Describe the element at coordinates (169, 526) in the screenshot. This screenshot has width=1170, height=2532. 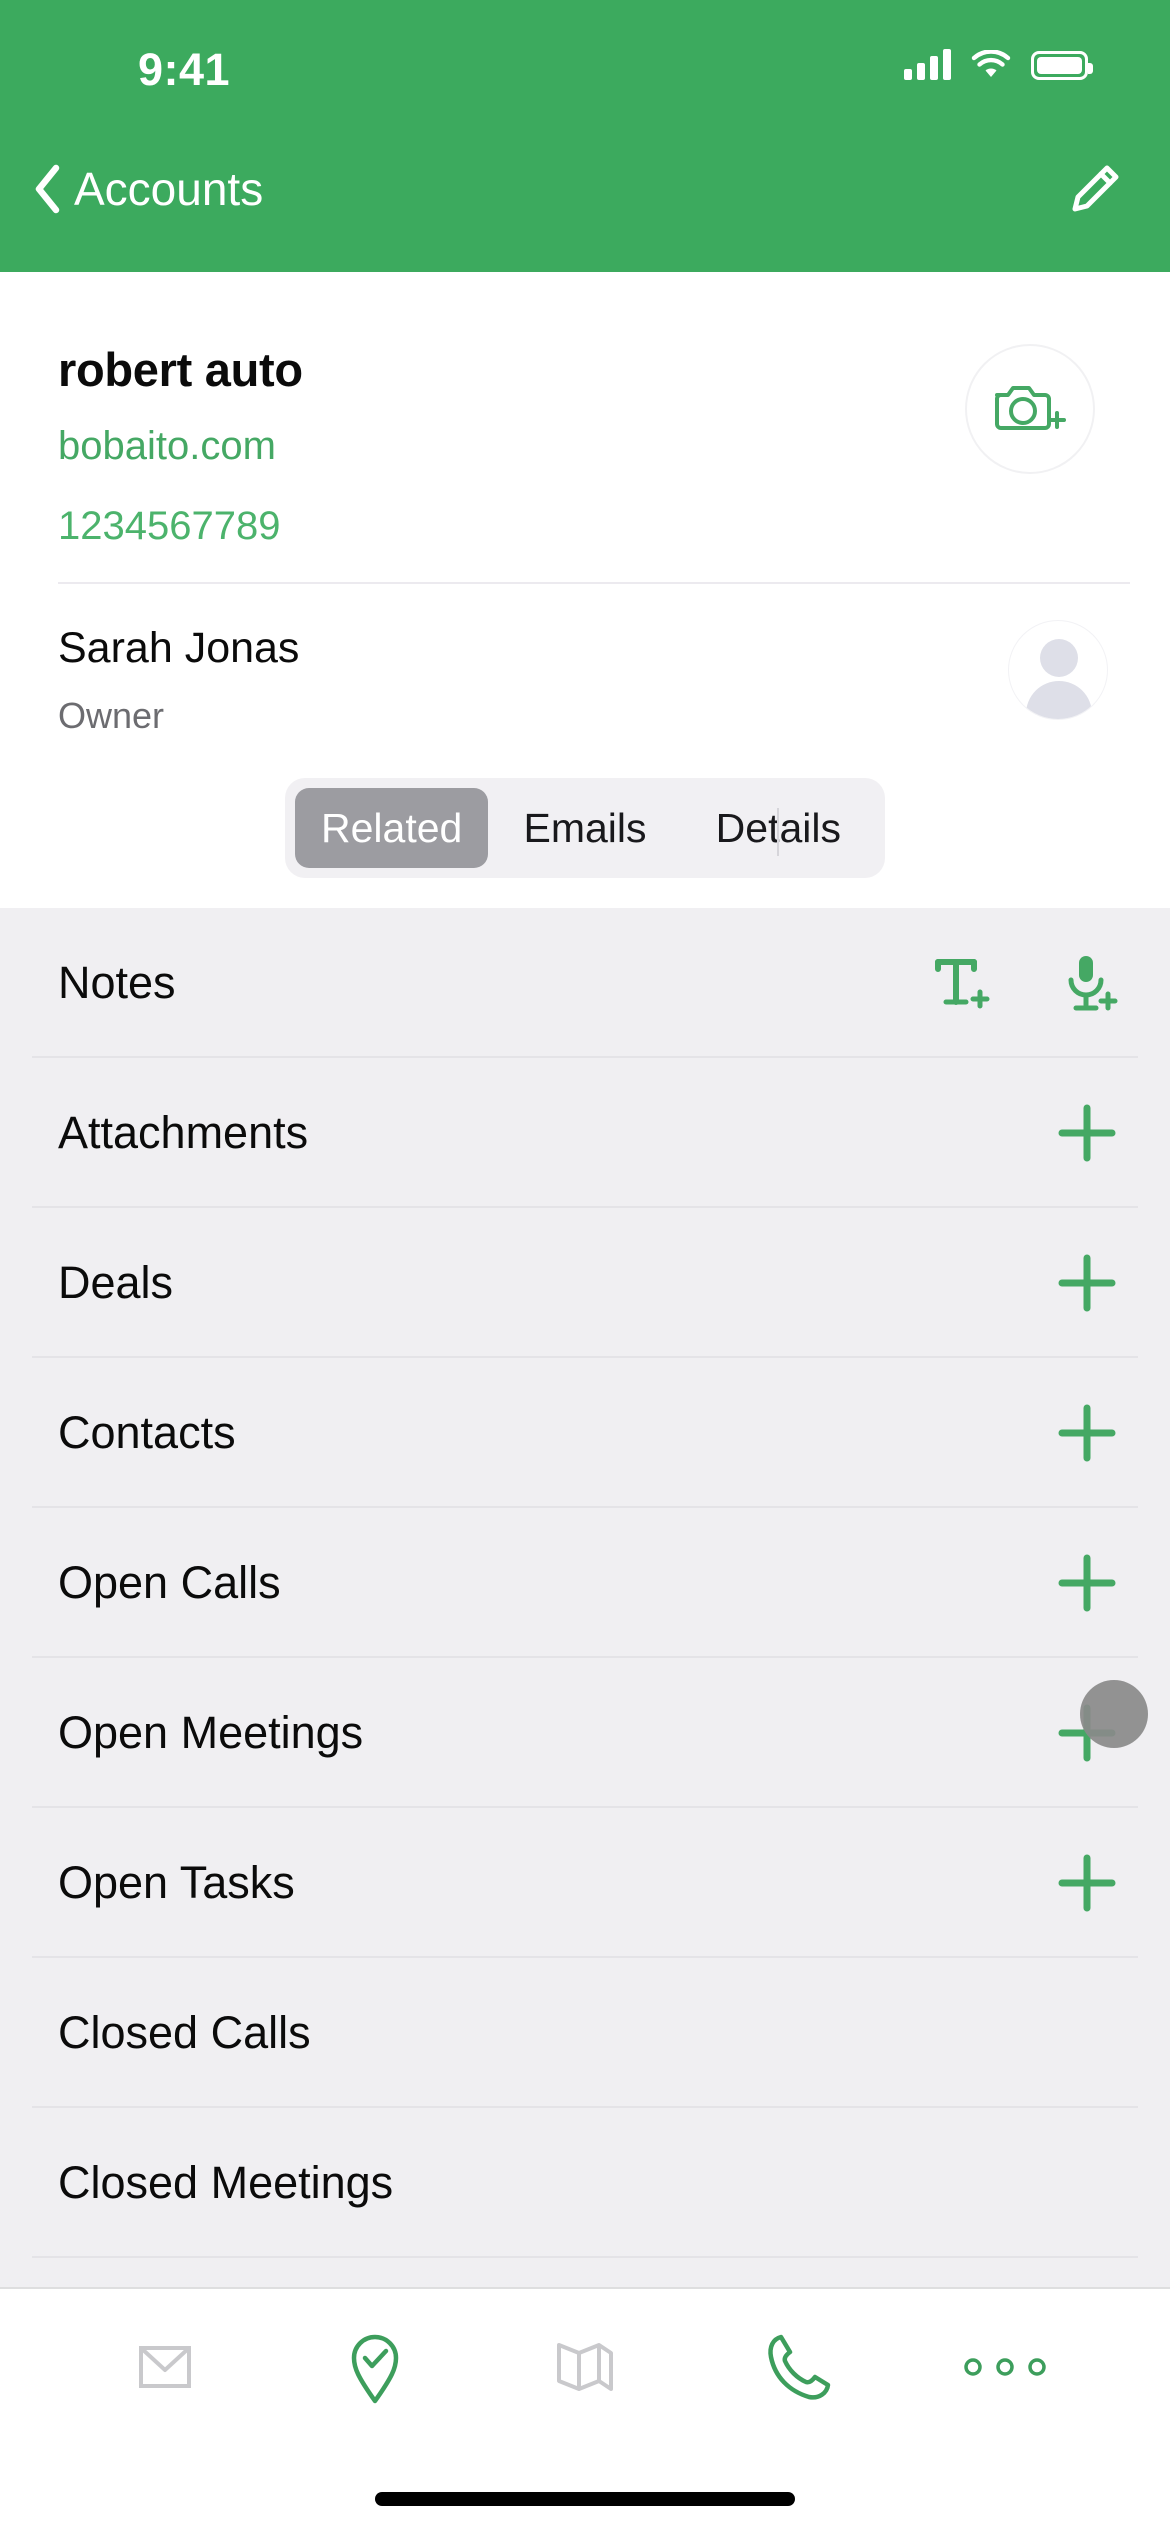
I see `account-phone: 1234567789` at that location.